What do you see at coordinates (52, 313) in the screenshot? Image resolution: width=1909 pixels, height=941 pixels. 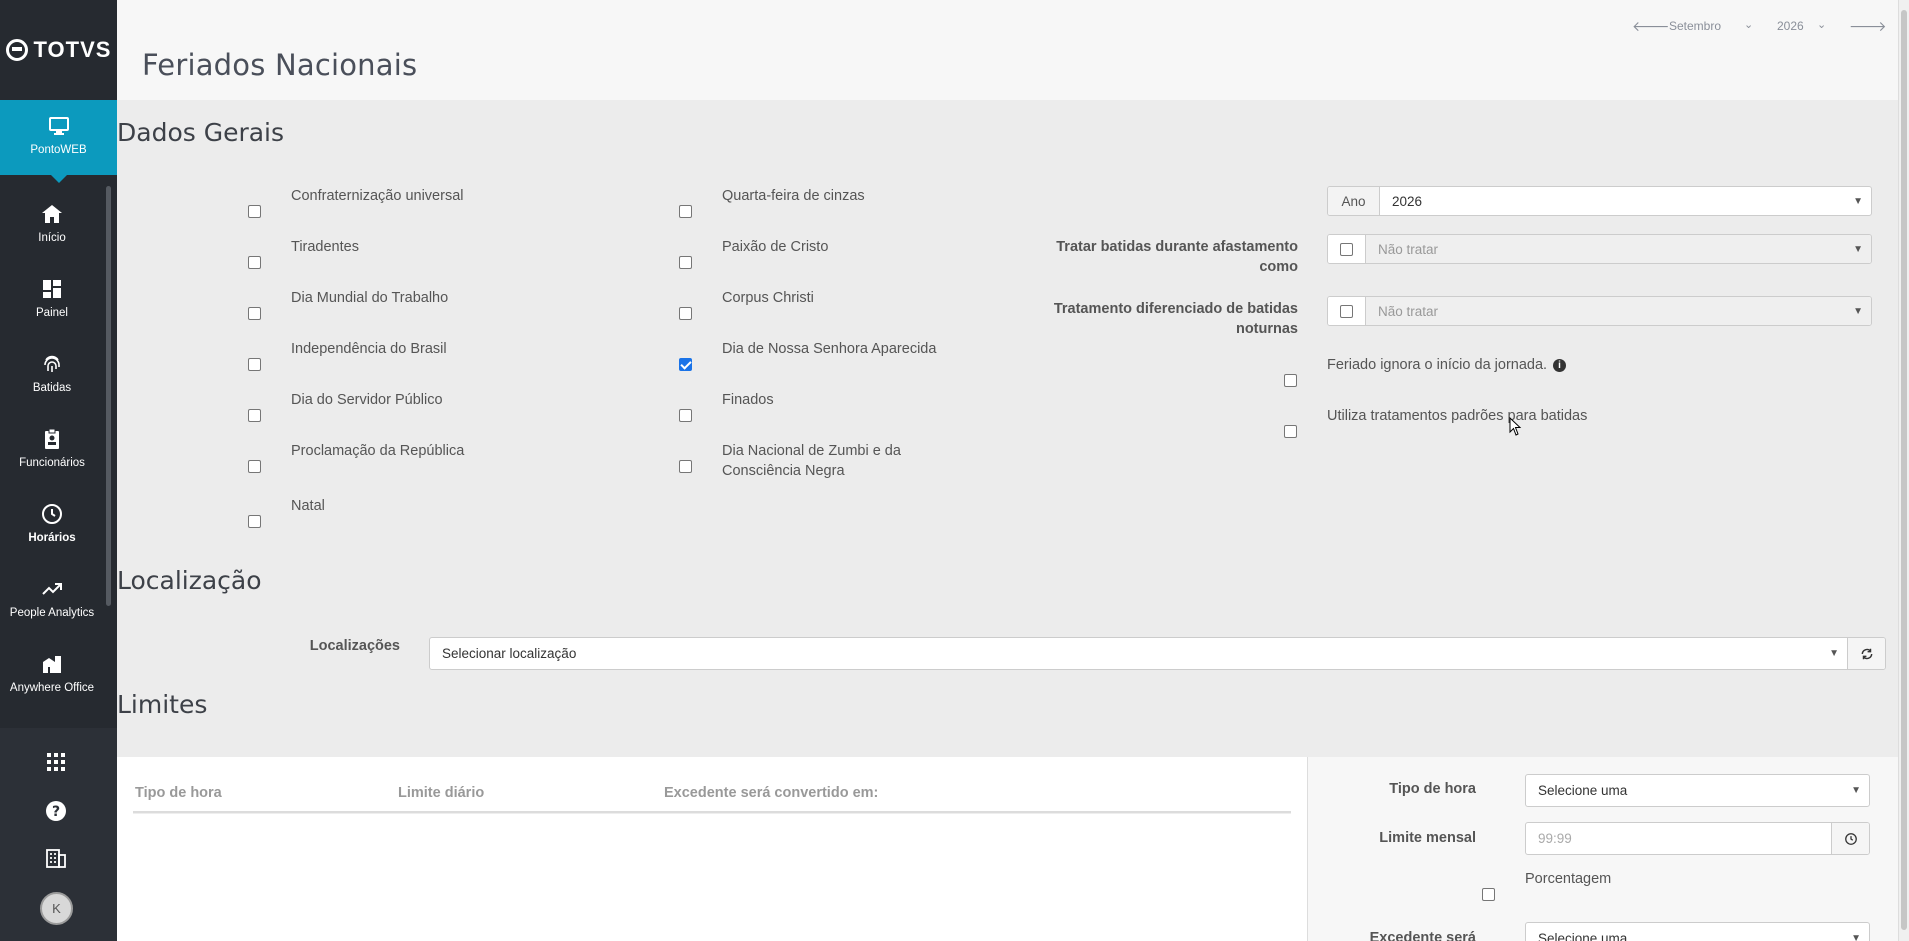 I see `sidebar-item-label: Painel` at bounding box center [52, 313].